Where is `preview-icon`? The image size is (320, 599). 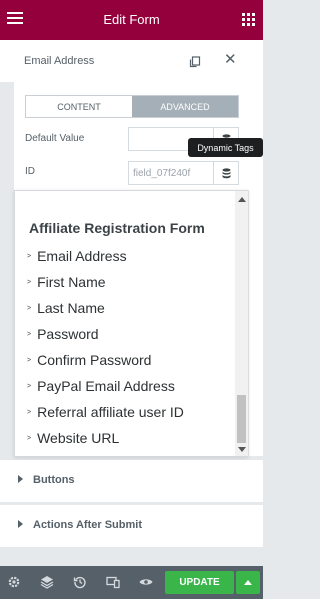 preview-icon is located at coordinates (146, 582).